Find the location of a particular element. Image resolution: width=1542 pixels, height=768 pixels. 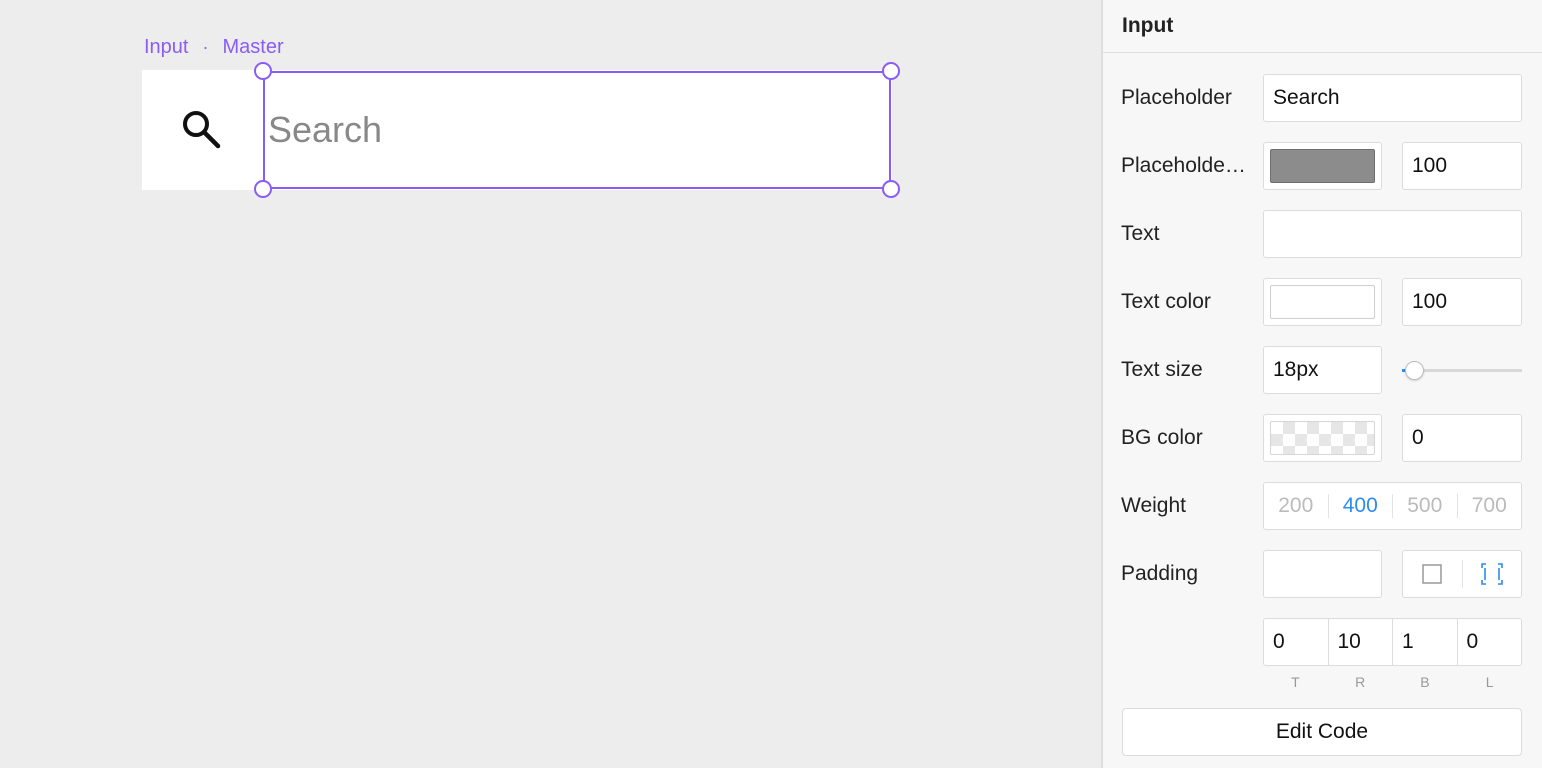

padding-right-field: 10 is located at coordinates (1360, 642).